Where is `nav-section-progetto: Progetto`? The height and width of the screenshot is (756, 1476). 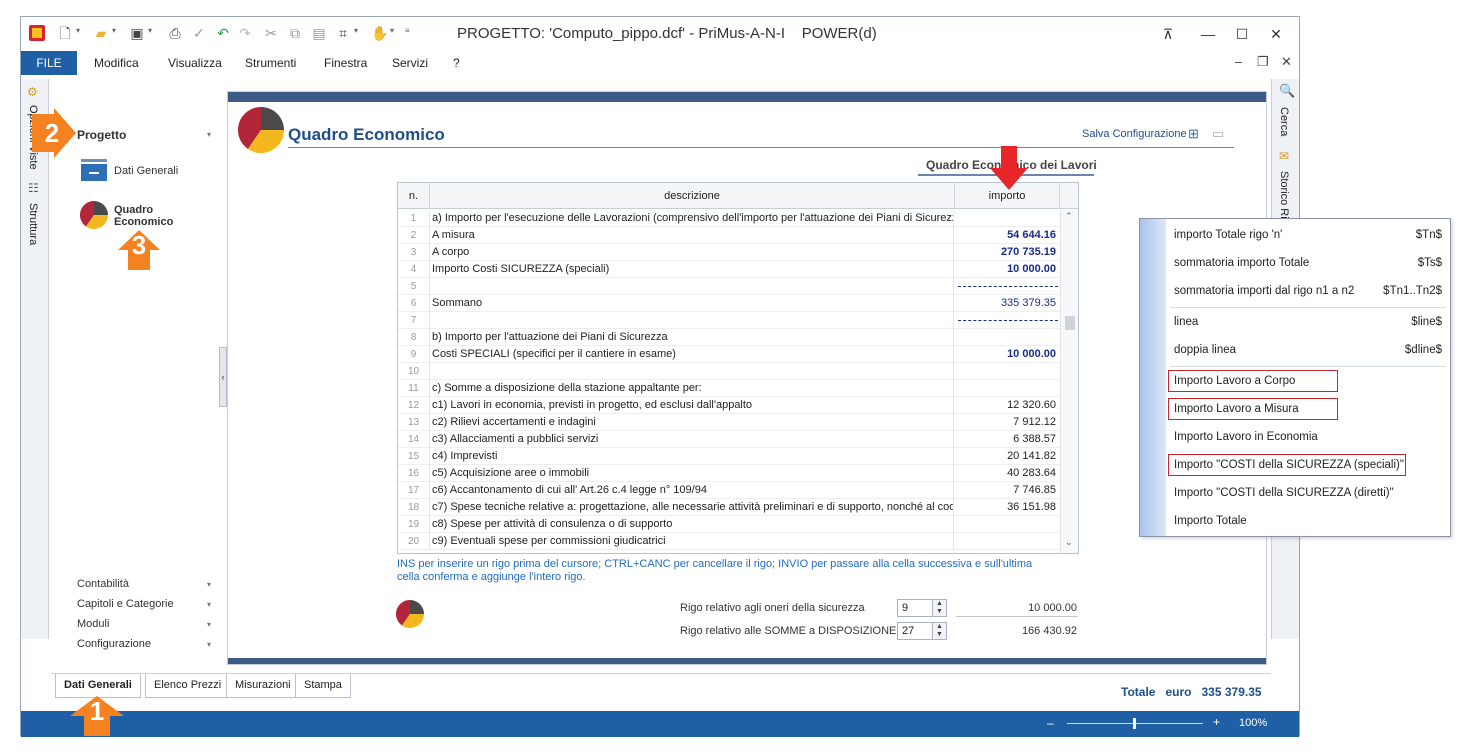 nav-section-progetto: Progetto is located at coordinates (101, 135).